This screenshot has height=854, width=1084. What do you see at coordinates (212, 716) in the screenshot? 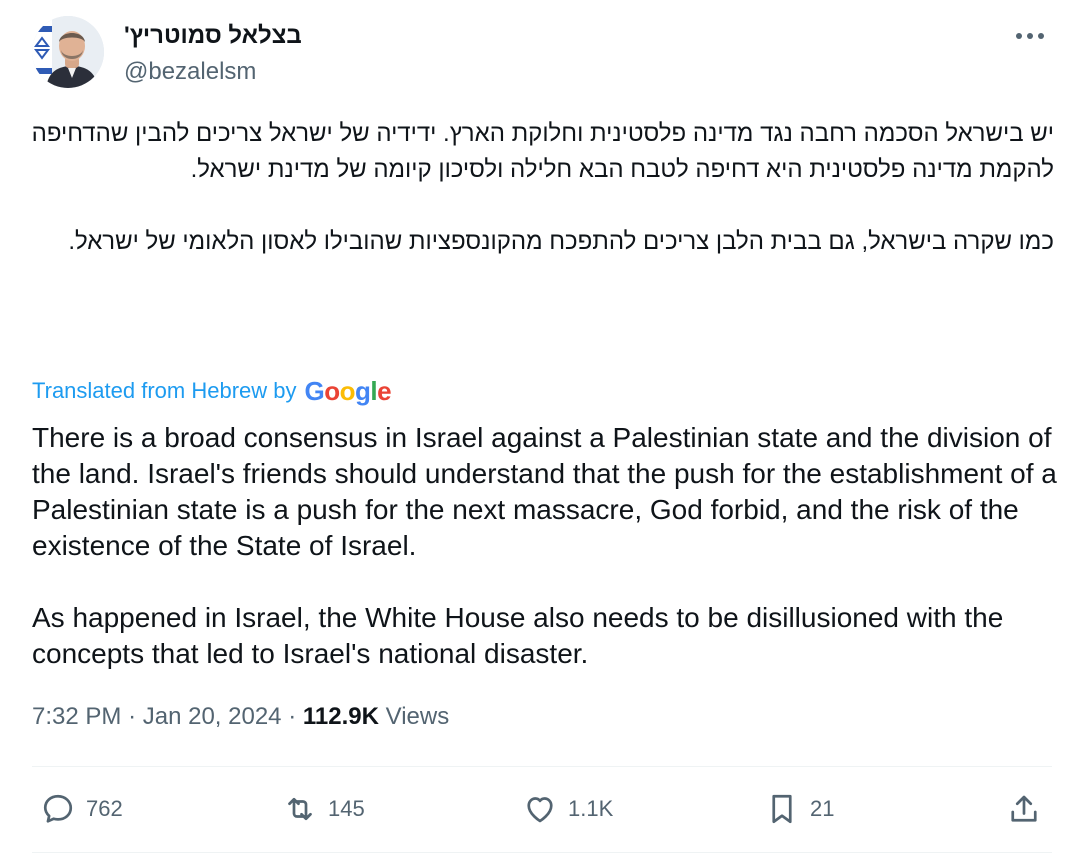
I see `tweet-date: Jan 20, 2024` at bounding box center [212, 716].